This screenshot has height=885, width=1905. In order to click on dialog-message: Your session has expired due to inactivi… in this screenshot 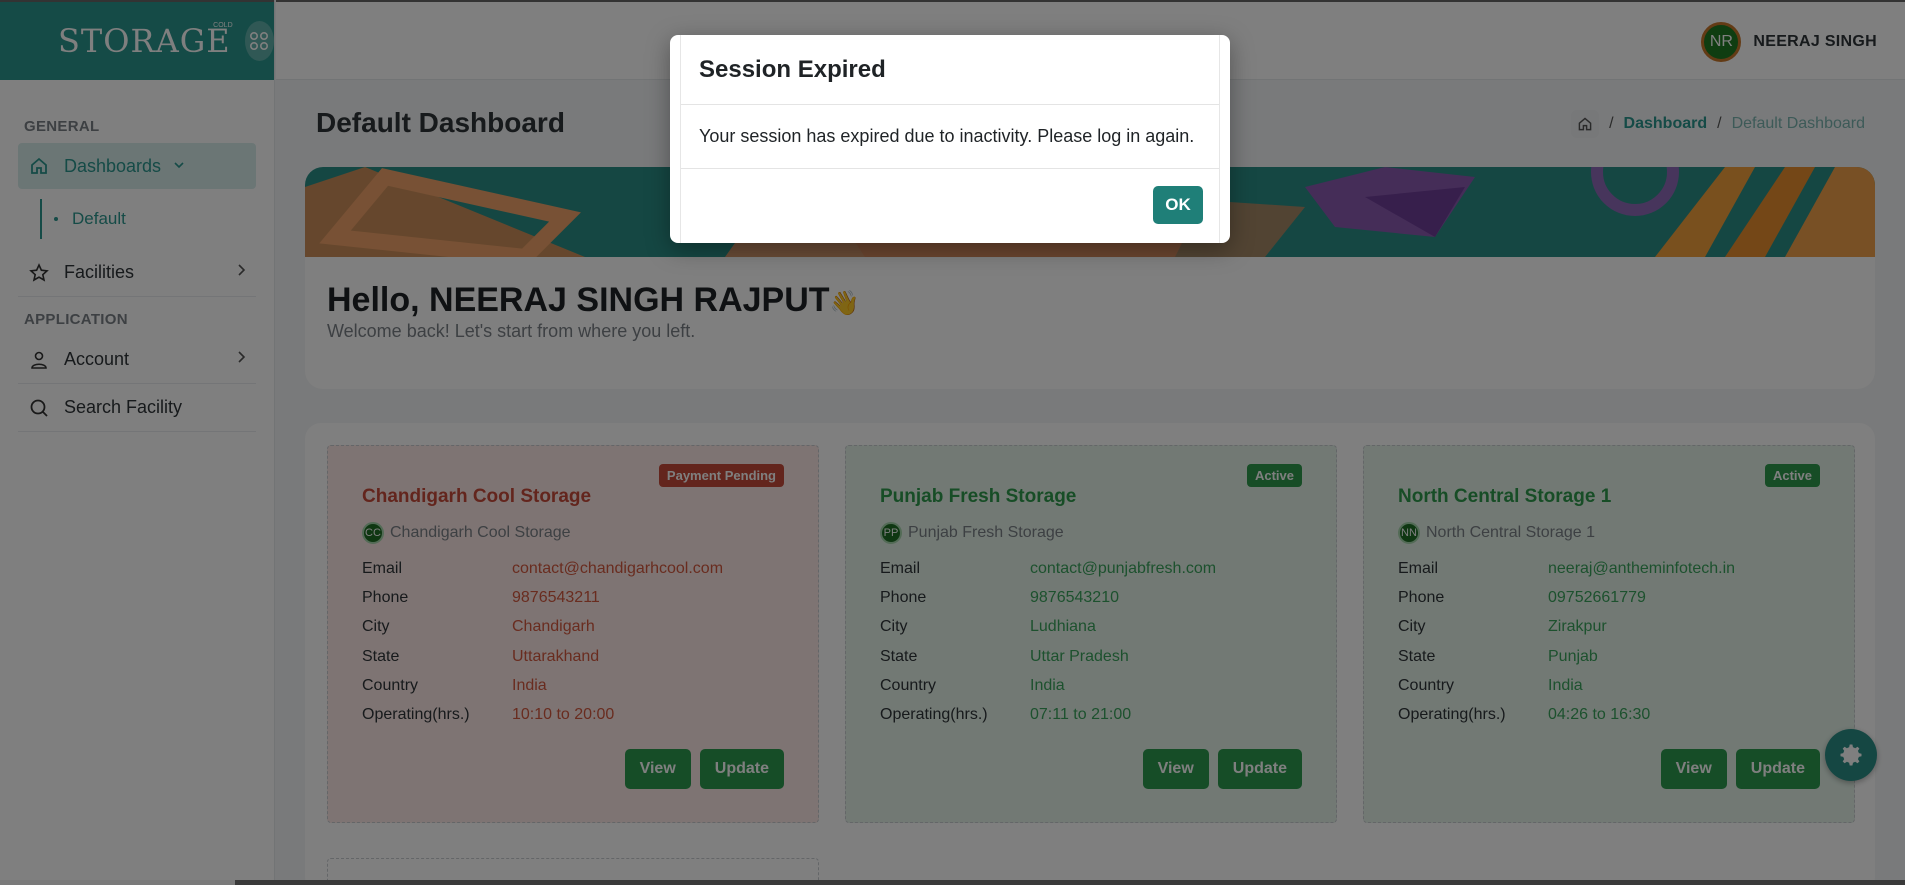, I will do `click(950, 137)`.